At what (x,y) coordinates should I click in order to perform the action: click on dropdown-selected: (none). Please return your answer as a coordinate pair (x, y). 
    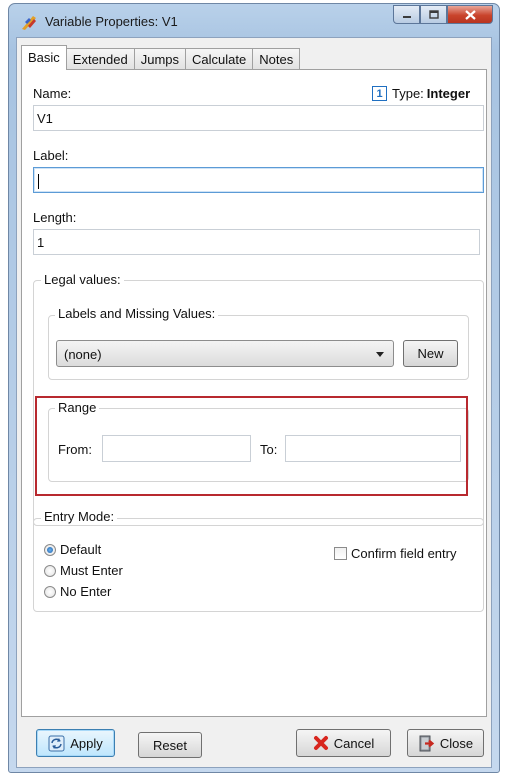
    Looking at the image, I should click on (83, 354).